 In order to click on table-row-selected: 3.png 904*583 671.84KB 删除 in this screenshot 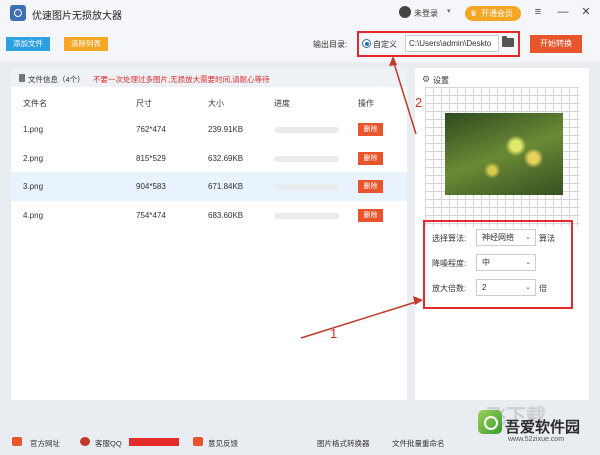, I will do `click(209, 186)`.